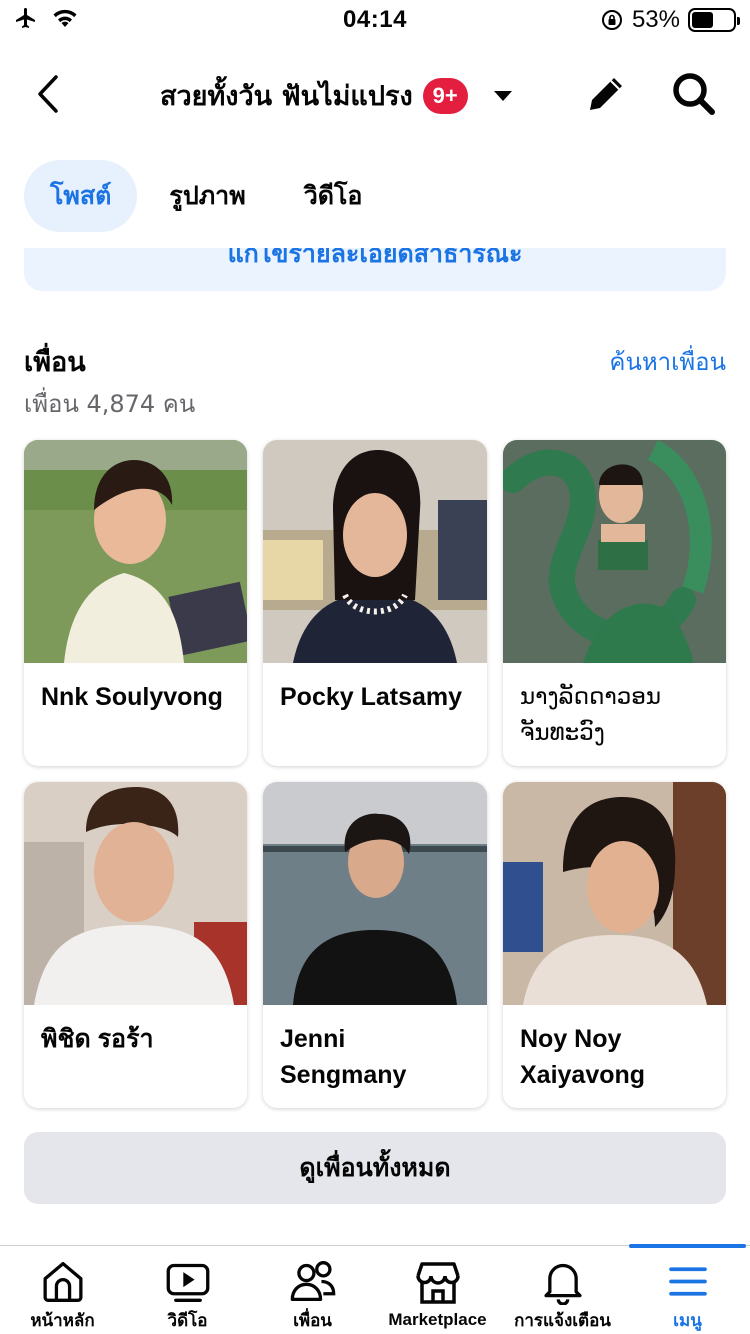 This screenshot has height=1334, width=750. I want to click on tab-photos: รูปภาพ, so click(207, 196).